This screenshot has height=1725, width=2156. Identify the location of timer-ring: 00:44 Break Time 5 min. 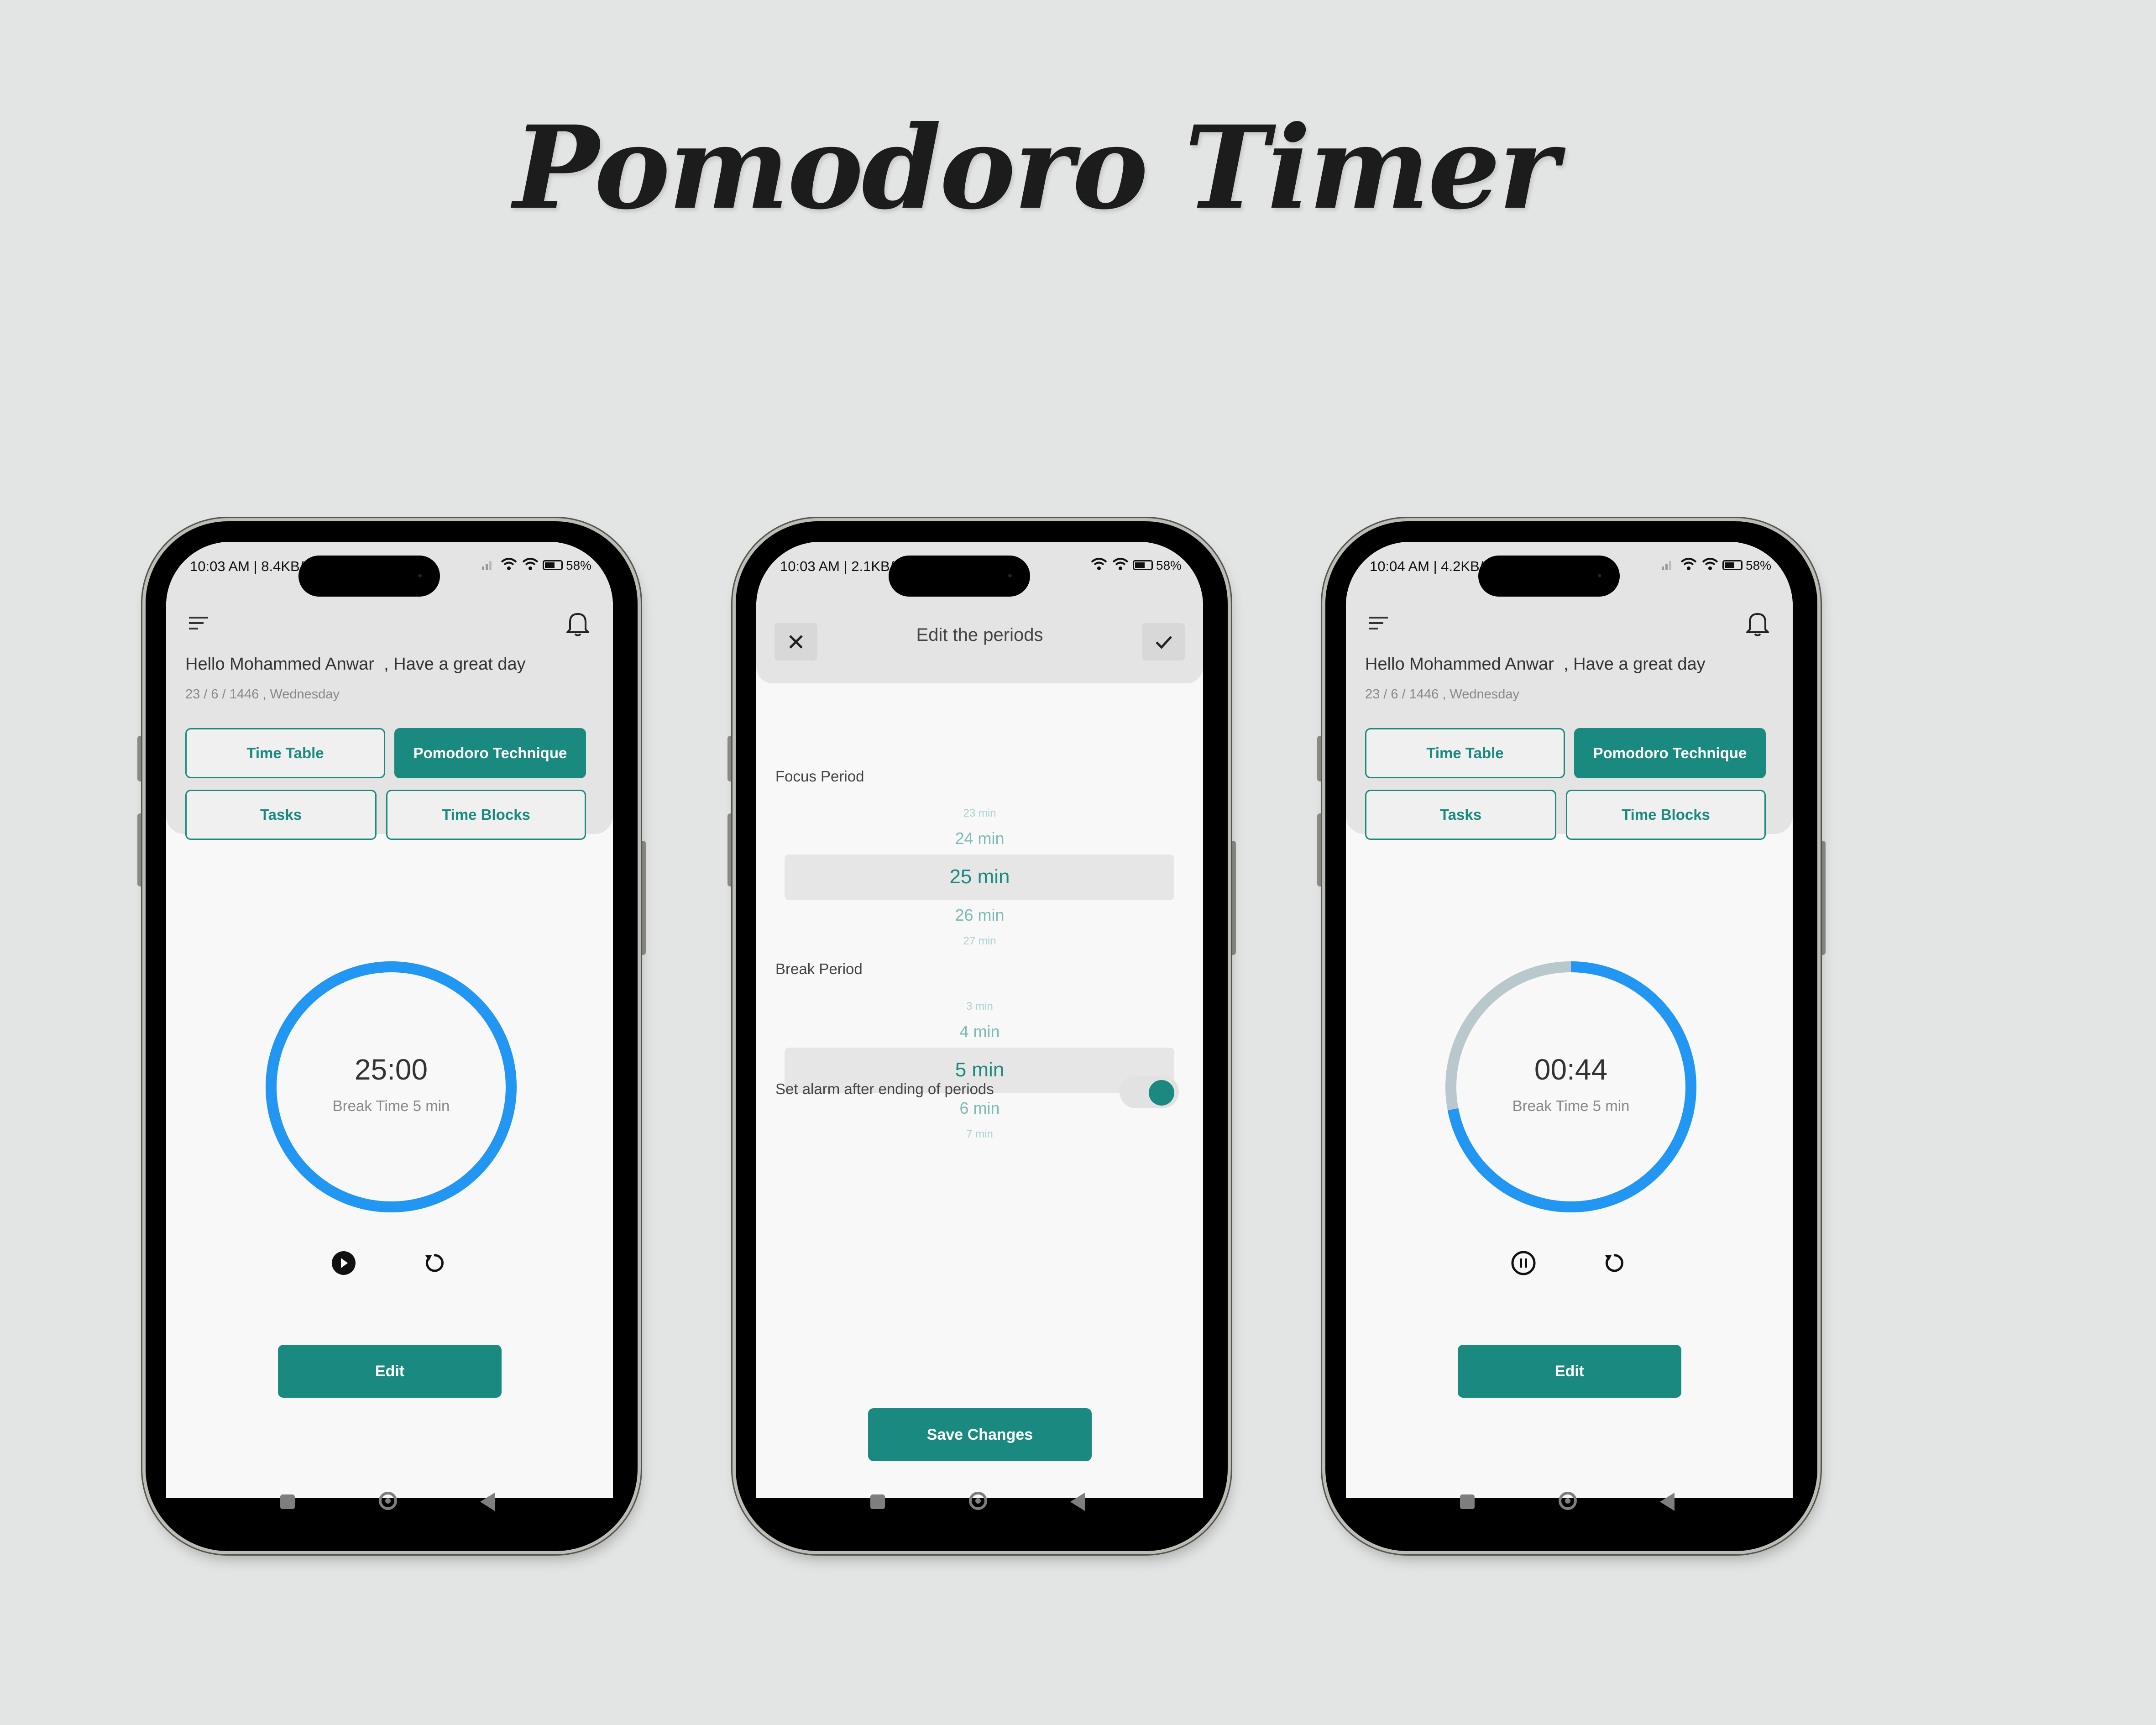
(1571, 1087).